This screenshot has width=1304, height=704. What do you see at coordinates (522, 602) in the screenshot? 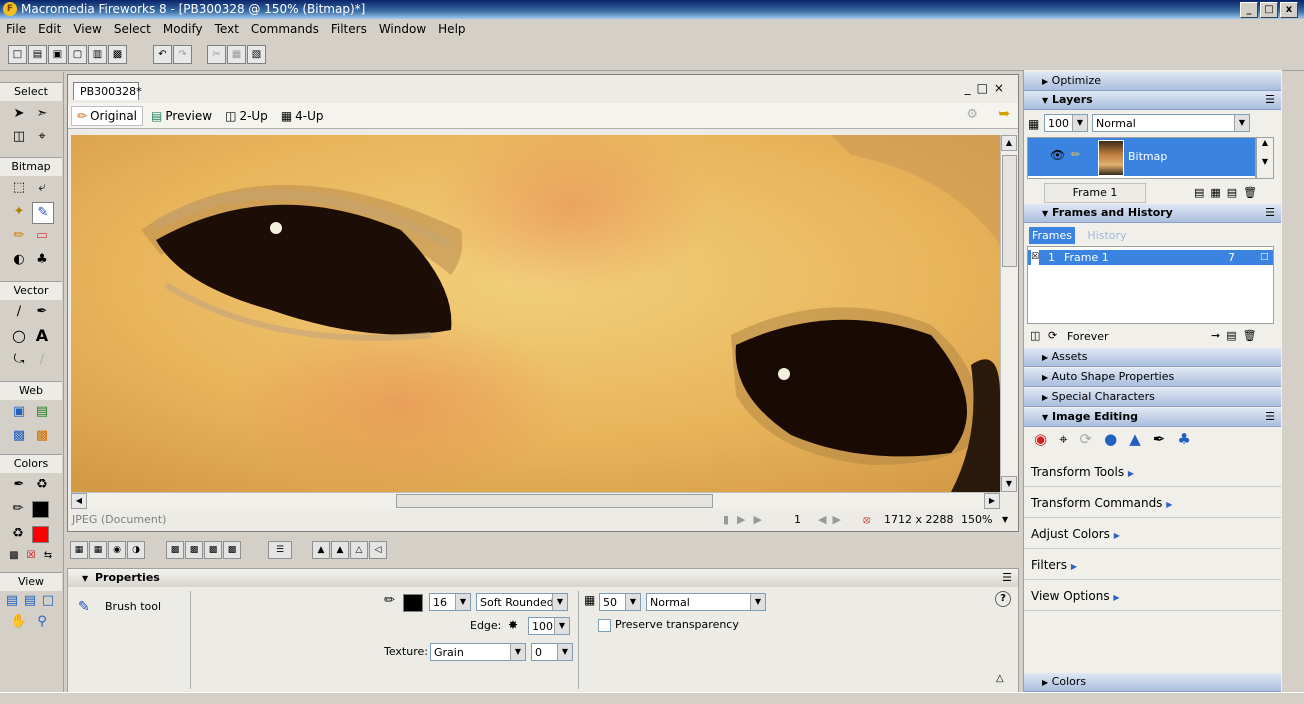
I see `stroke-category-dropdown: Soft Rounded ▼` at bounding box center [522, 602].